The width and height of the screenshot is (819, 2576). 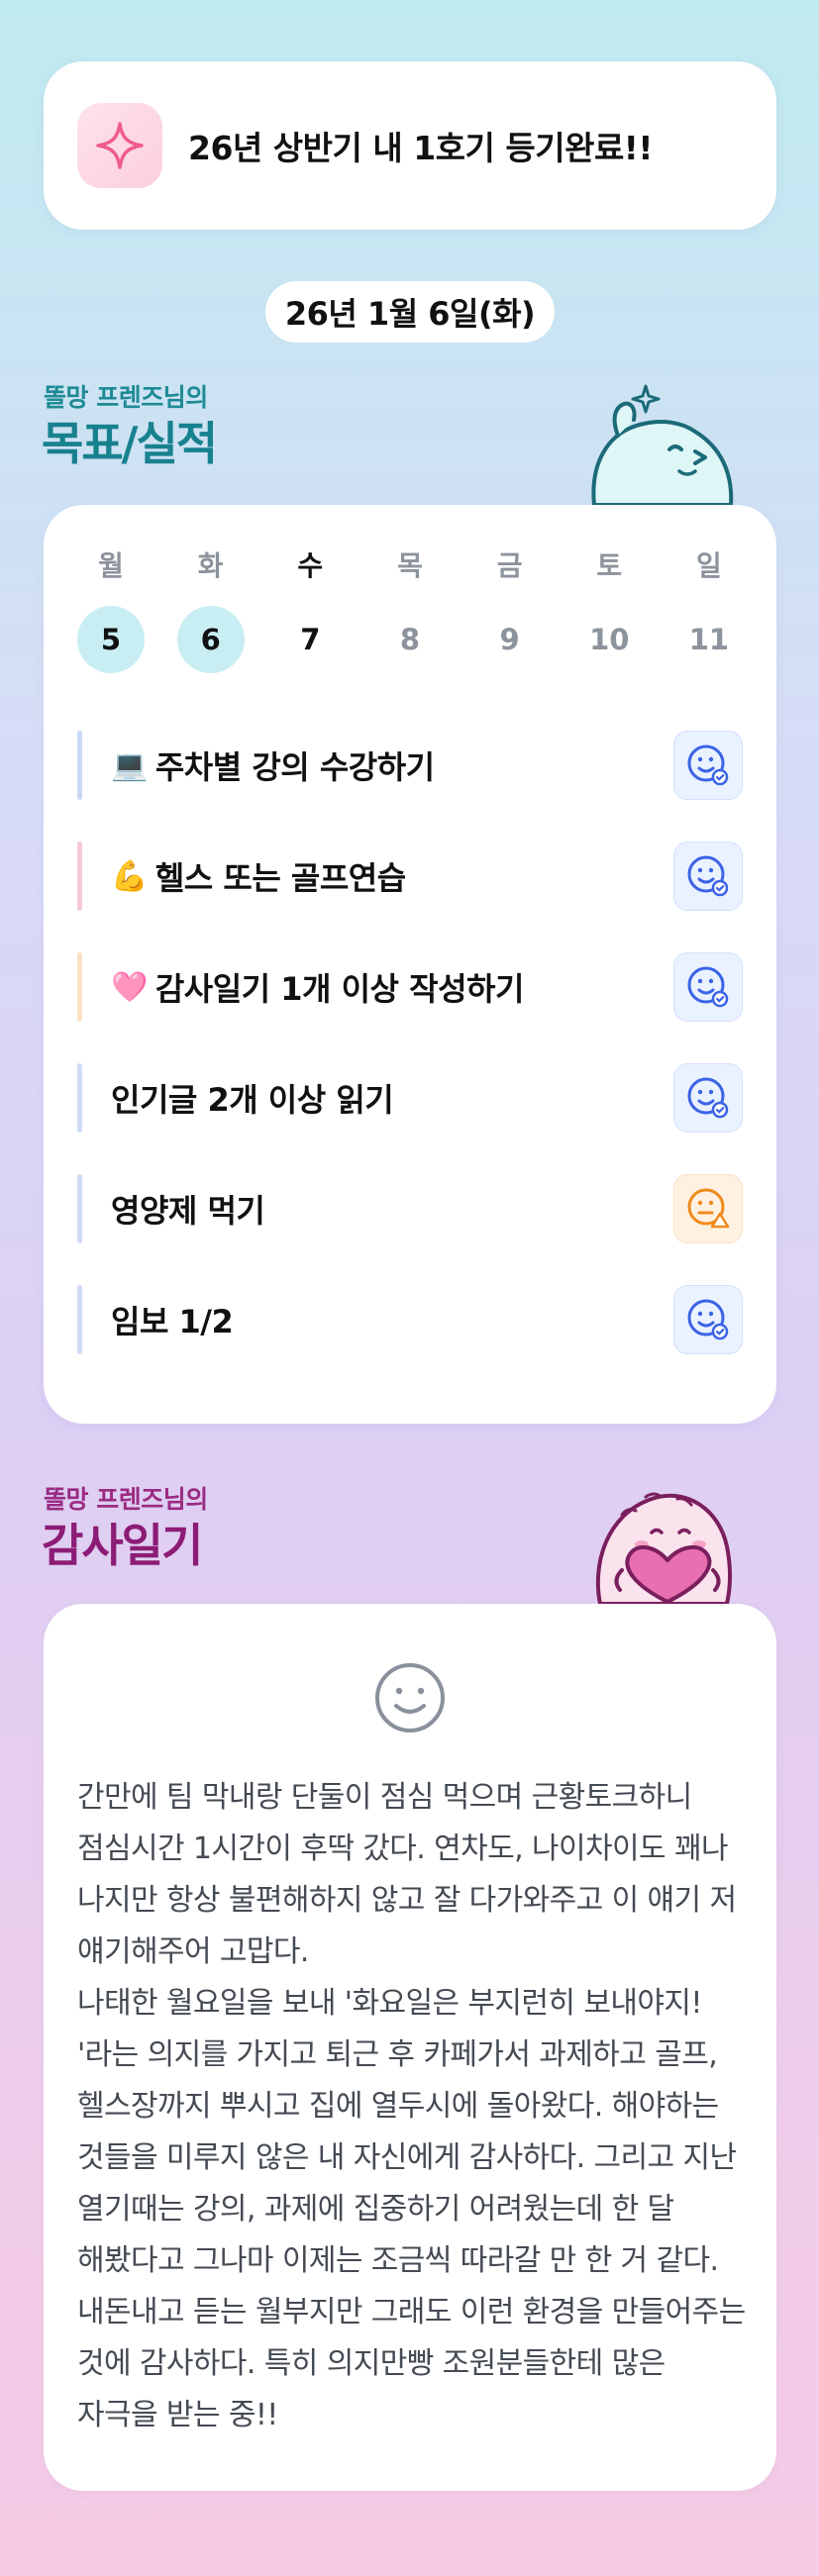 I want to click on date-cell: 8, so click(x=410, y=640).